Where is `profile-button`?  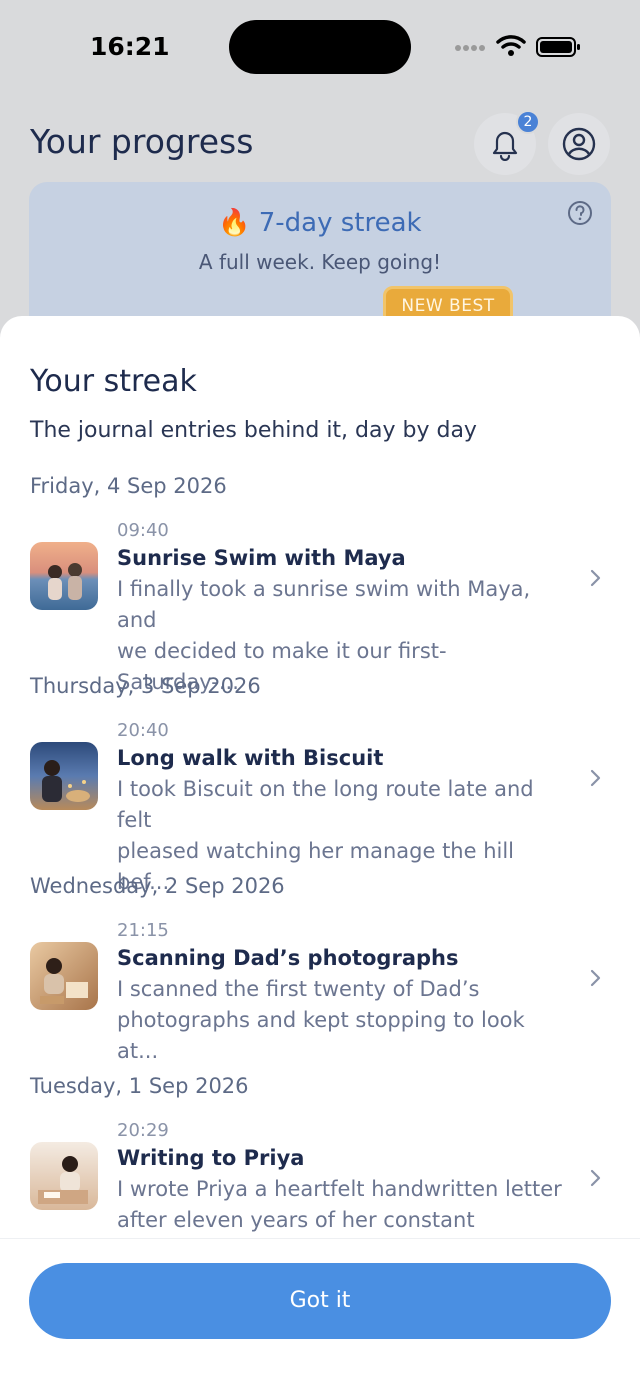 profile-button is located at coordinates (579, 144).